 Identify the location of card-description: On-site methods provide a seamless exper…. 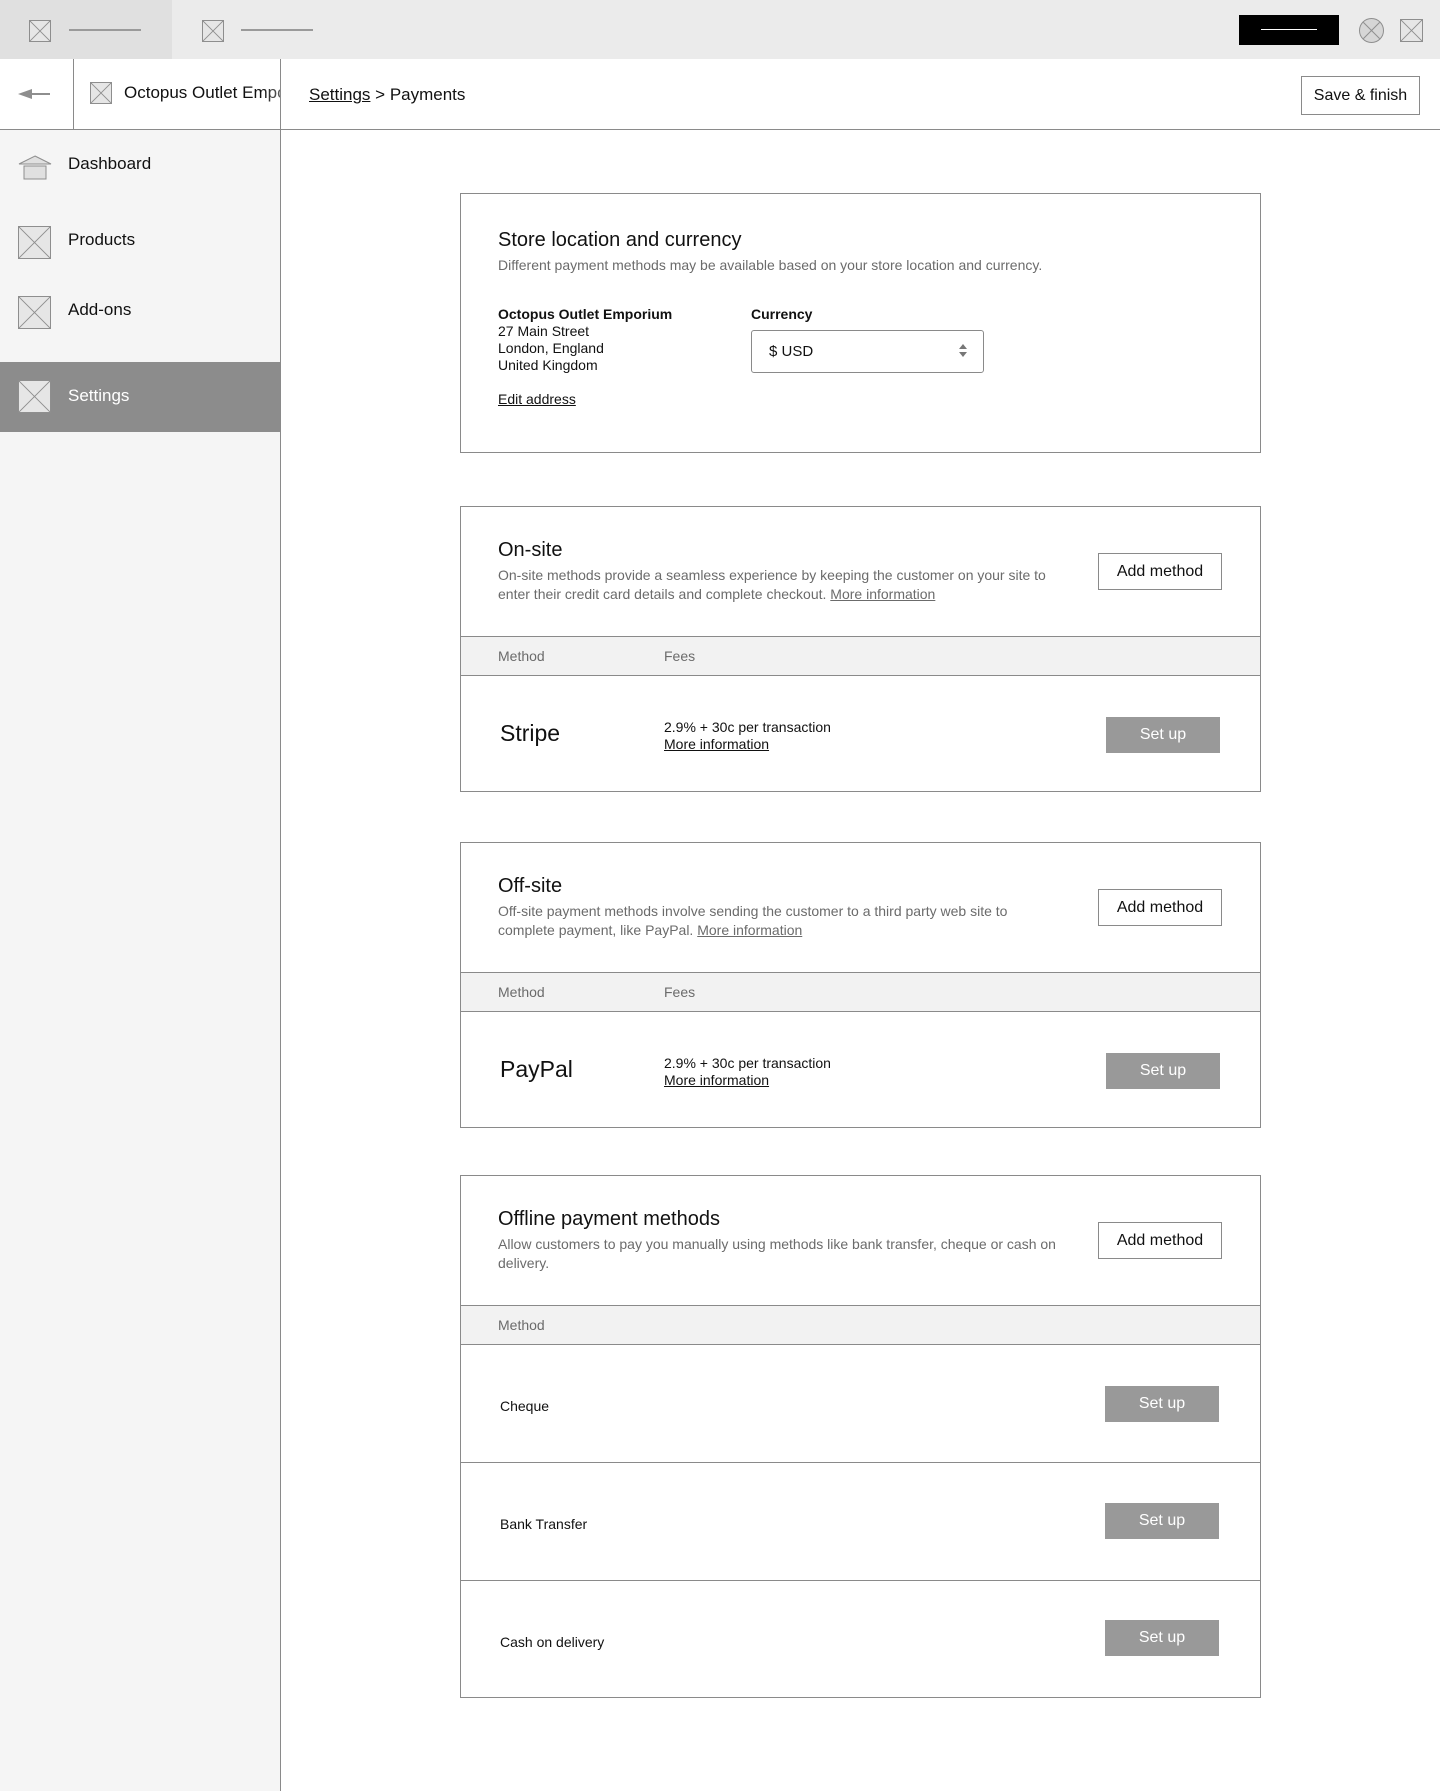
(778, 585).